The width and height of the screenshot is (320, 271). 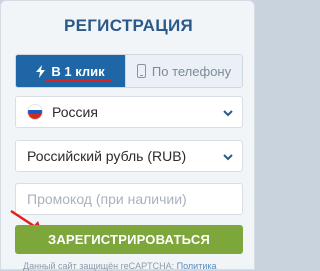 What do you see at coordinates (79, 80) in the screenshot?
I see `highlight-underline` at bounding box center [79, 80].